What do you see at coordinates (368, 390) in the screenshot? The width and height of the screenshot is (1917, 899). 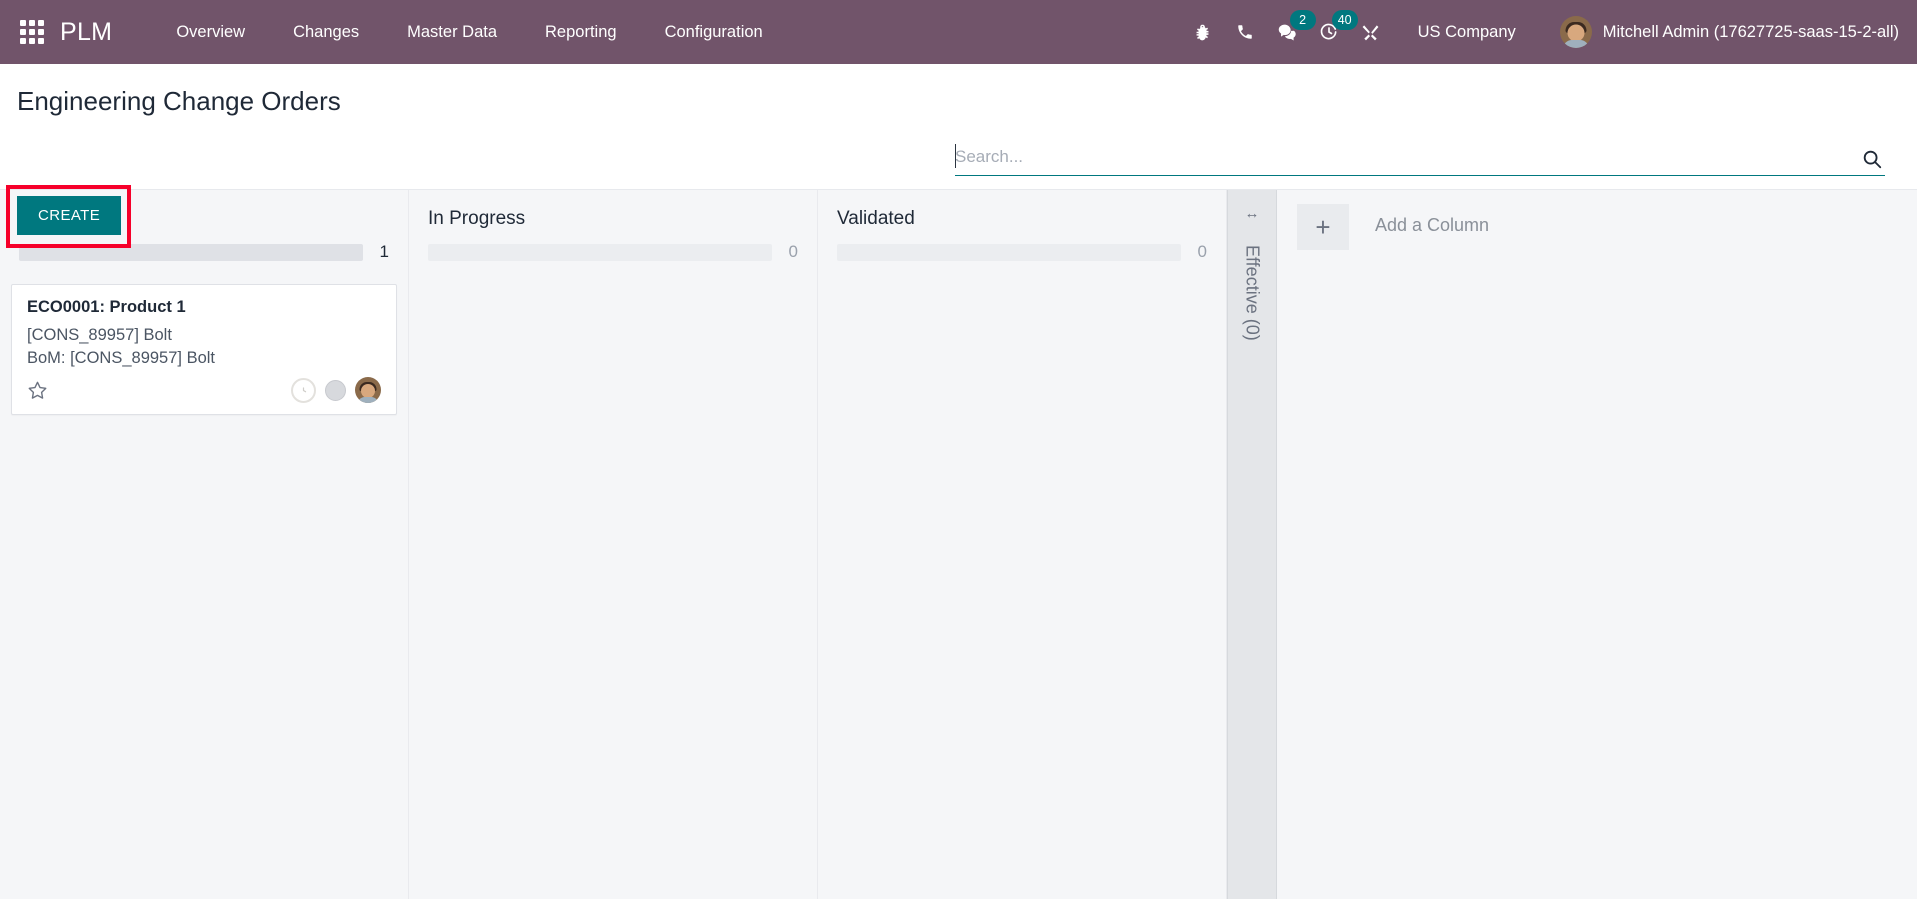 I see `user-avatar` at bounding box center [368, 390].